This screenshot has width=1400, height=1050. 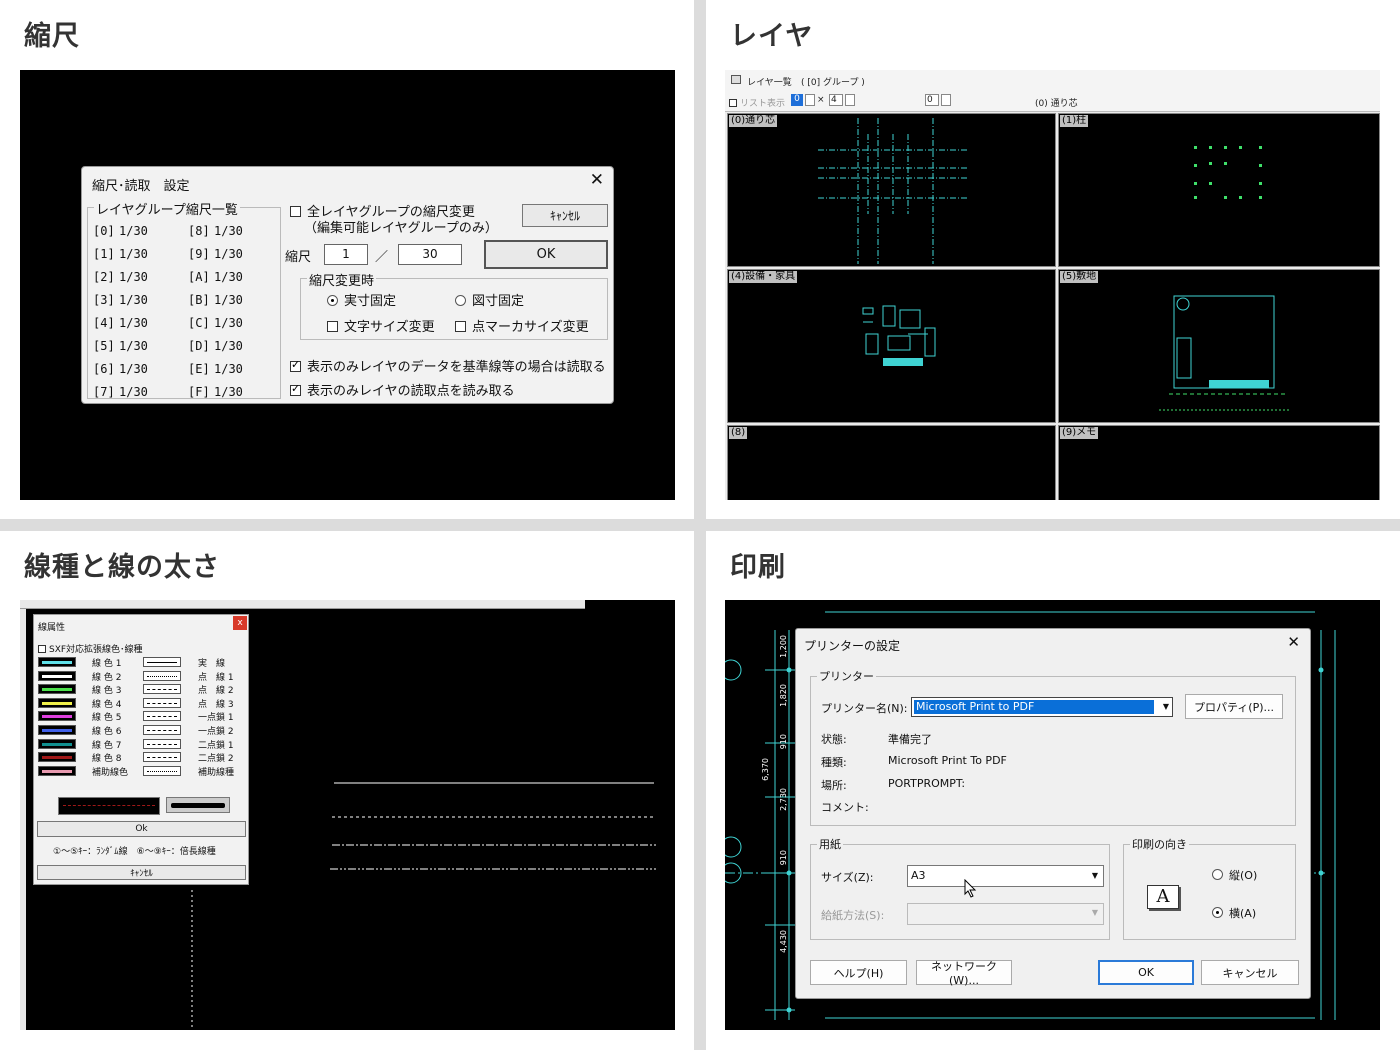 I want to click on layer-panel-9: (9)メモ, so click(x=1219, y=462).